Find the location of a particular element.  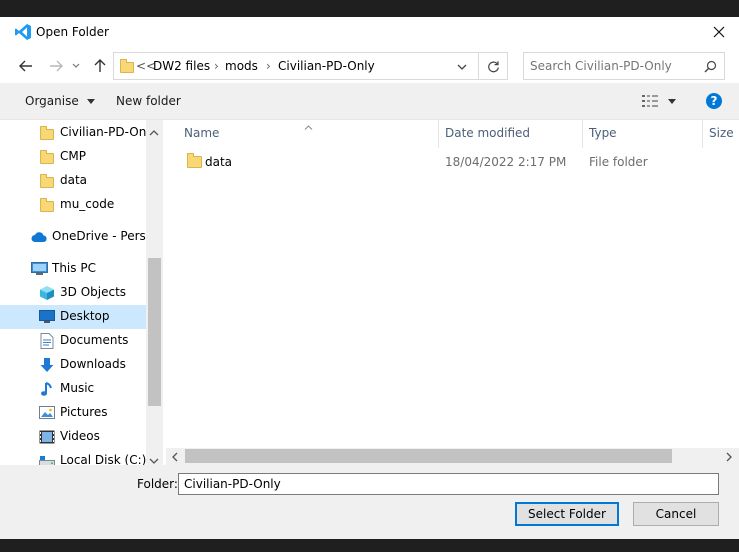

disk-icon is located at coordinates (47, 459).